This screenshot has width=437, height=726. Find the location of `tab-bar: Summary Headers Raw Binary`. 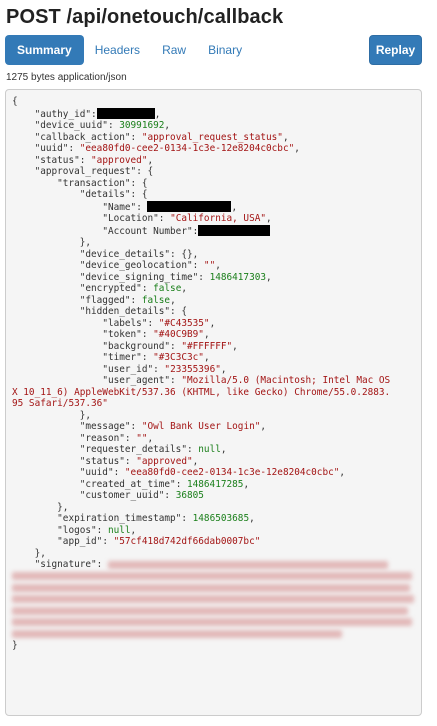

tab-bar: Summary Headers Raw Binary is located at coordinates (129, 50).